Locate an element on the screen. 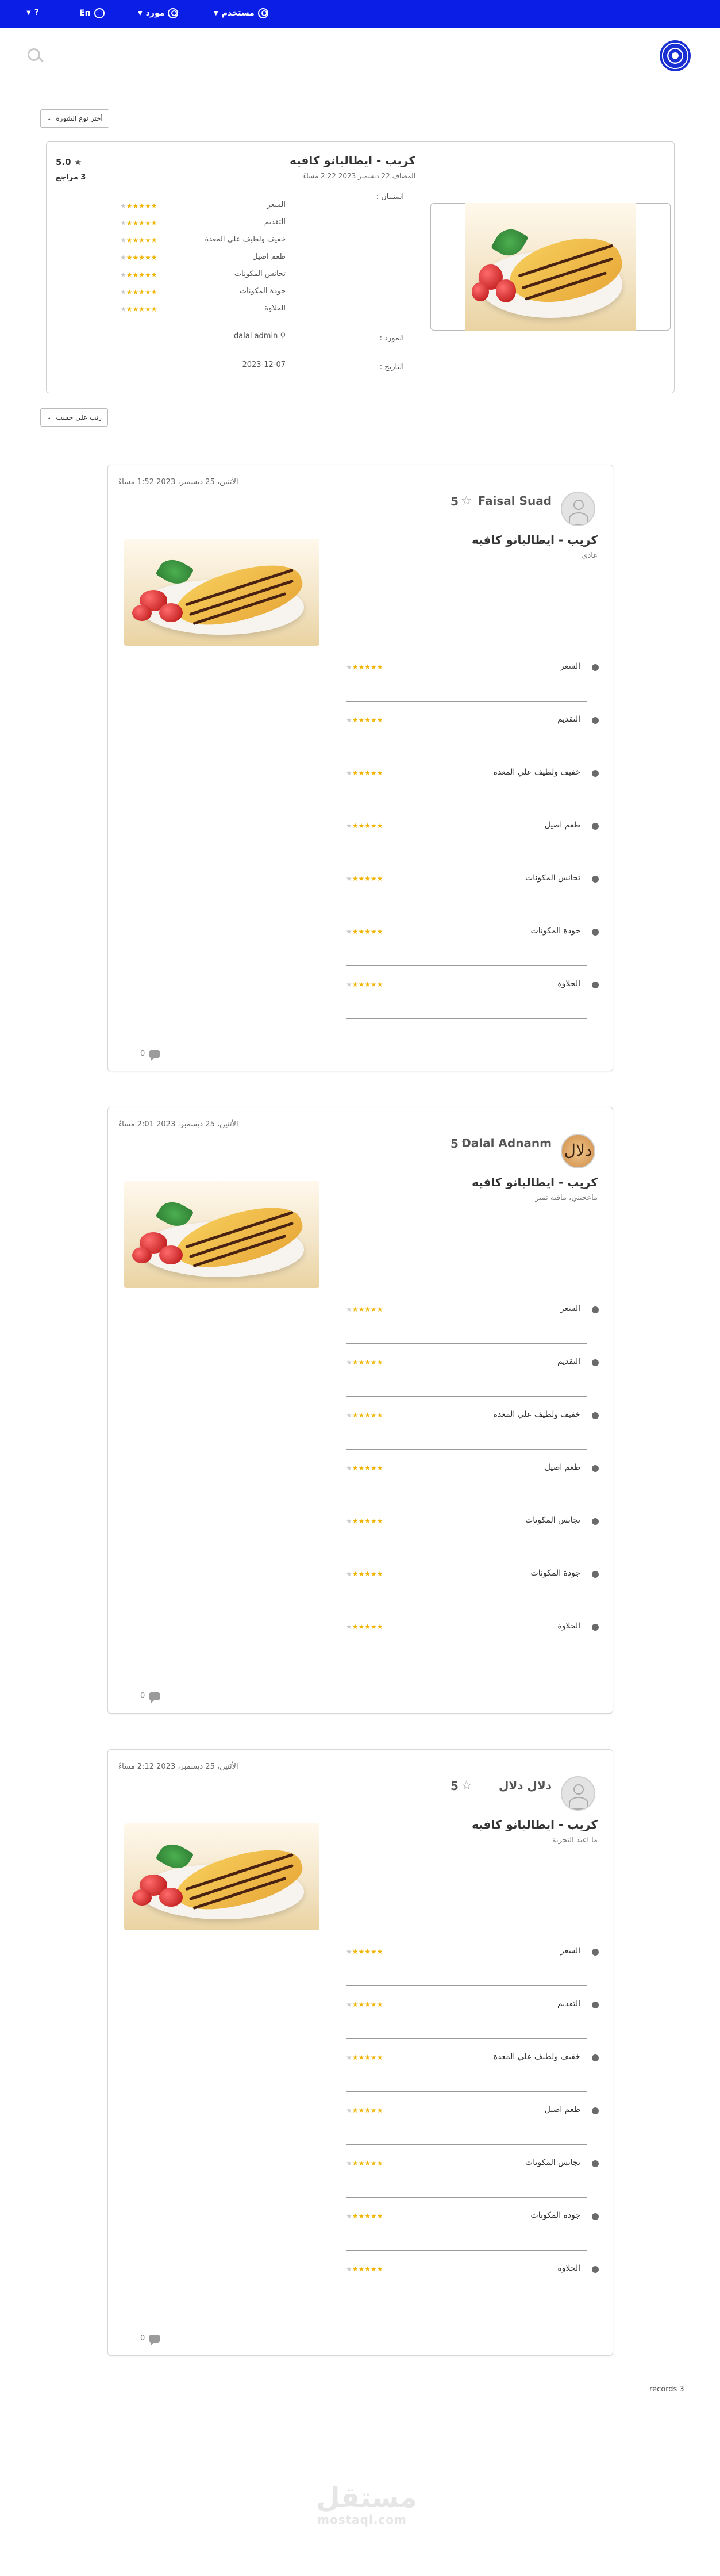 Image resolution: width=720 pixels, height=2576 pixels. date-value: 2023-12-07 is located at coordinates (264, 365).